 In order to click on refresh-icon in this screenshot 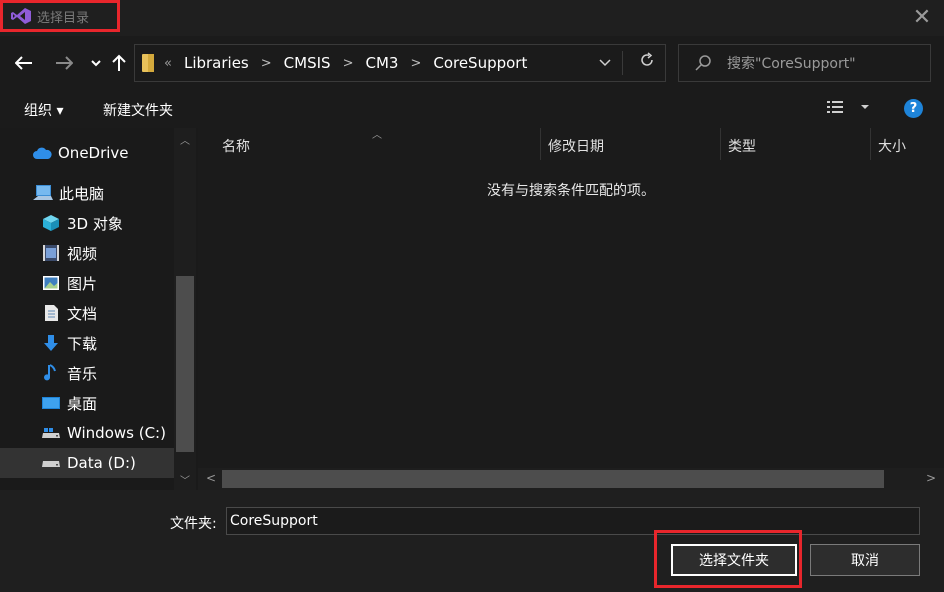, I will do `click(647, 59)`.